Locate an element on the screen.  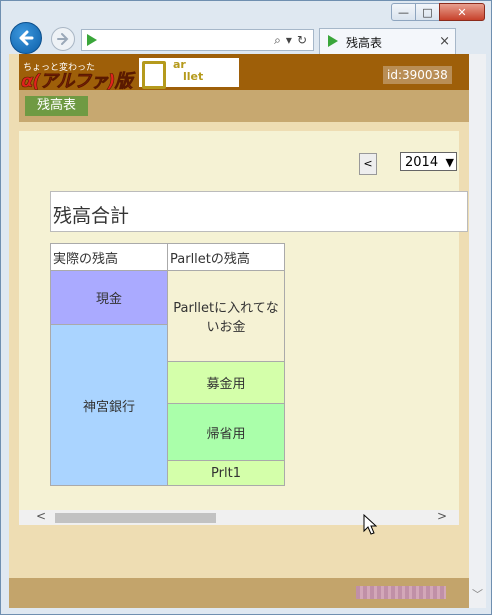
balance-table-nav-button: 残高表 is located at coordinates (56, 106).